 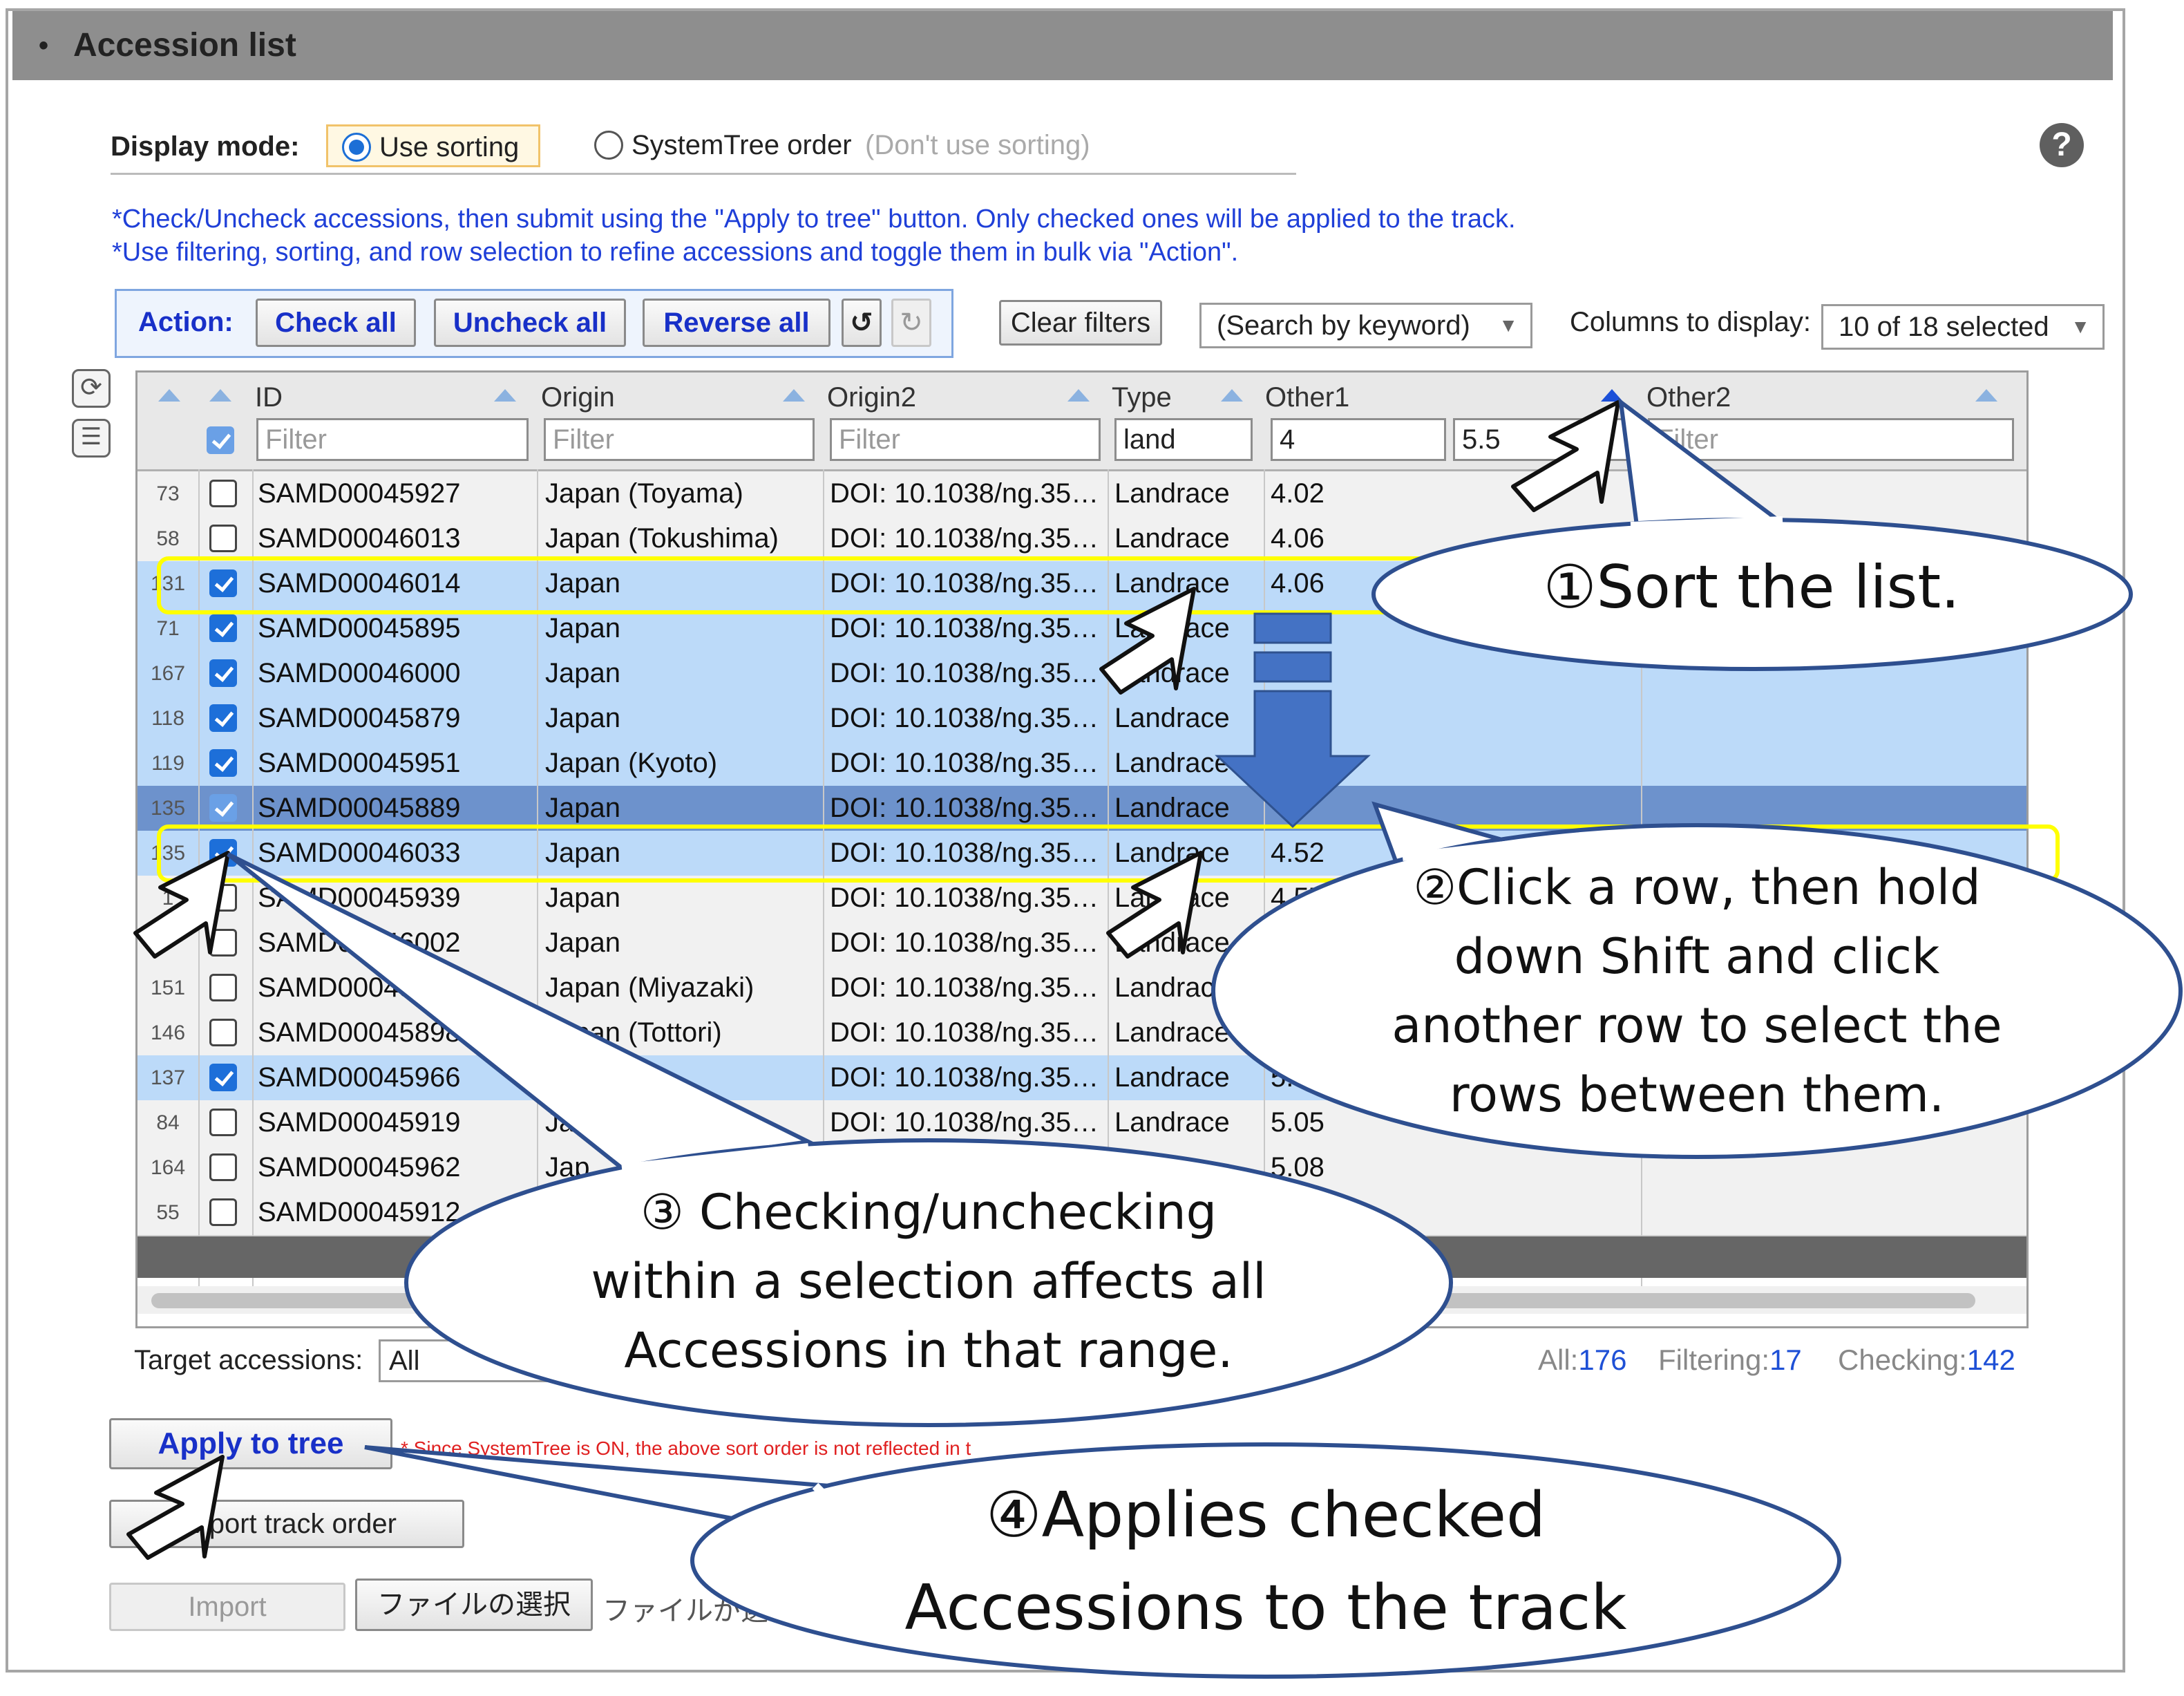 I want to click on callout-3-line: ③ Checking/unchecking, so click(x=928, y=1212).